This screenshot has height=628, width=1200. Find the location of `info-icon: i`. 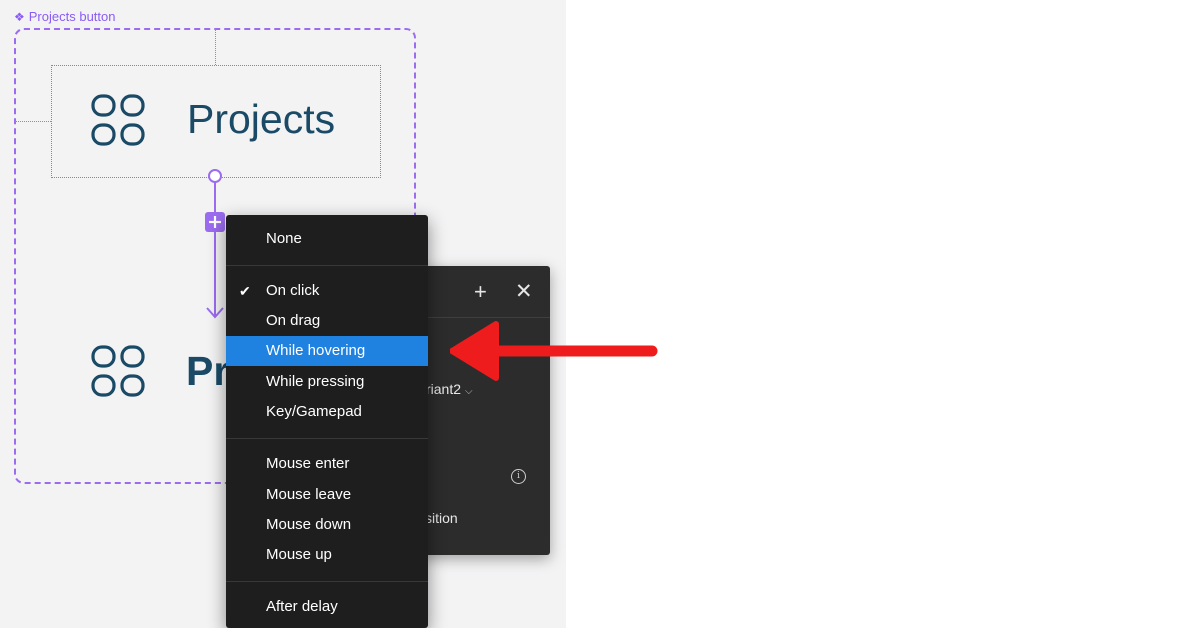

info-icon: i is located at coordinates (518, 476).